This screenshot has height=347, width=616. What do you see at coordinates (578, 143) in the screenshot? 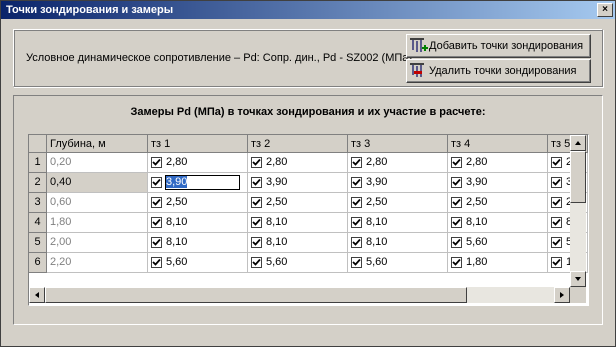
I see `scroll-up-button` at bounding box center [578, 143].